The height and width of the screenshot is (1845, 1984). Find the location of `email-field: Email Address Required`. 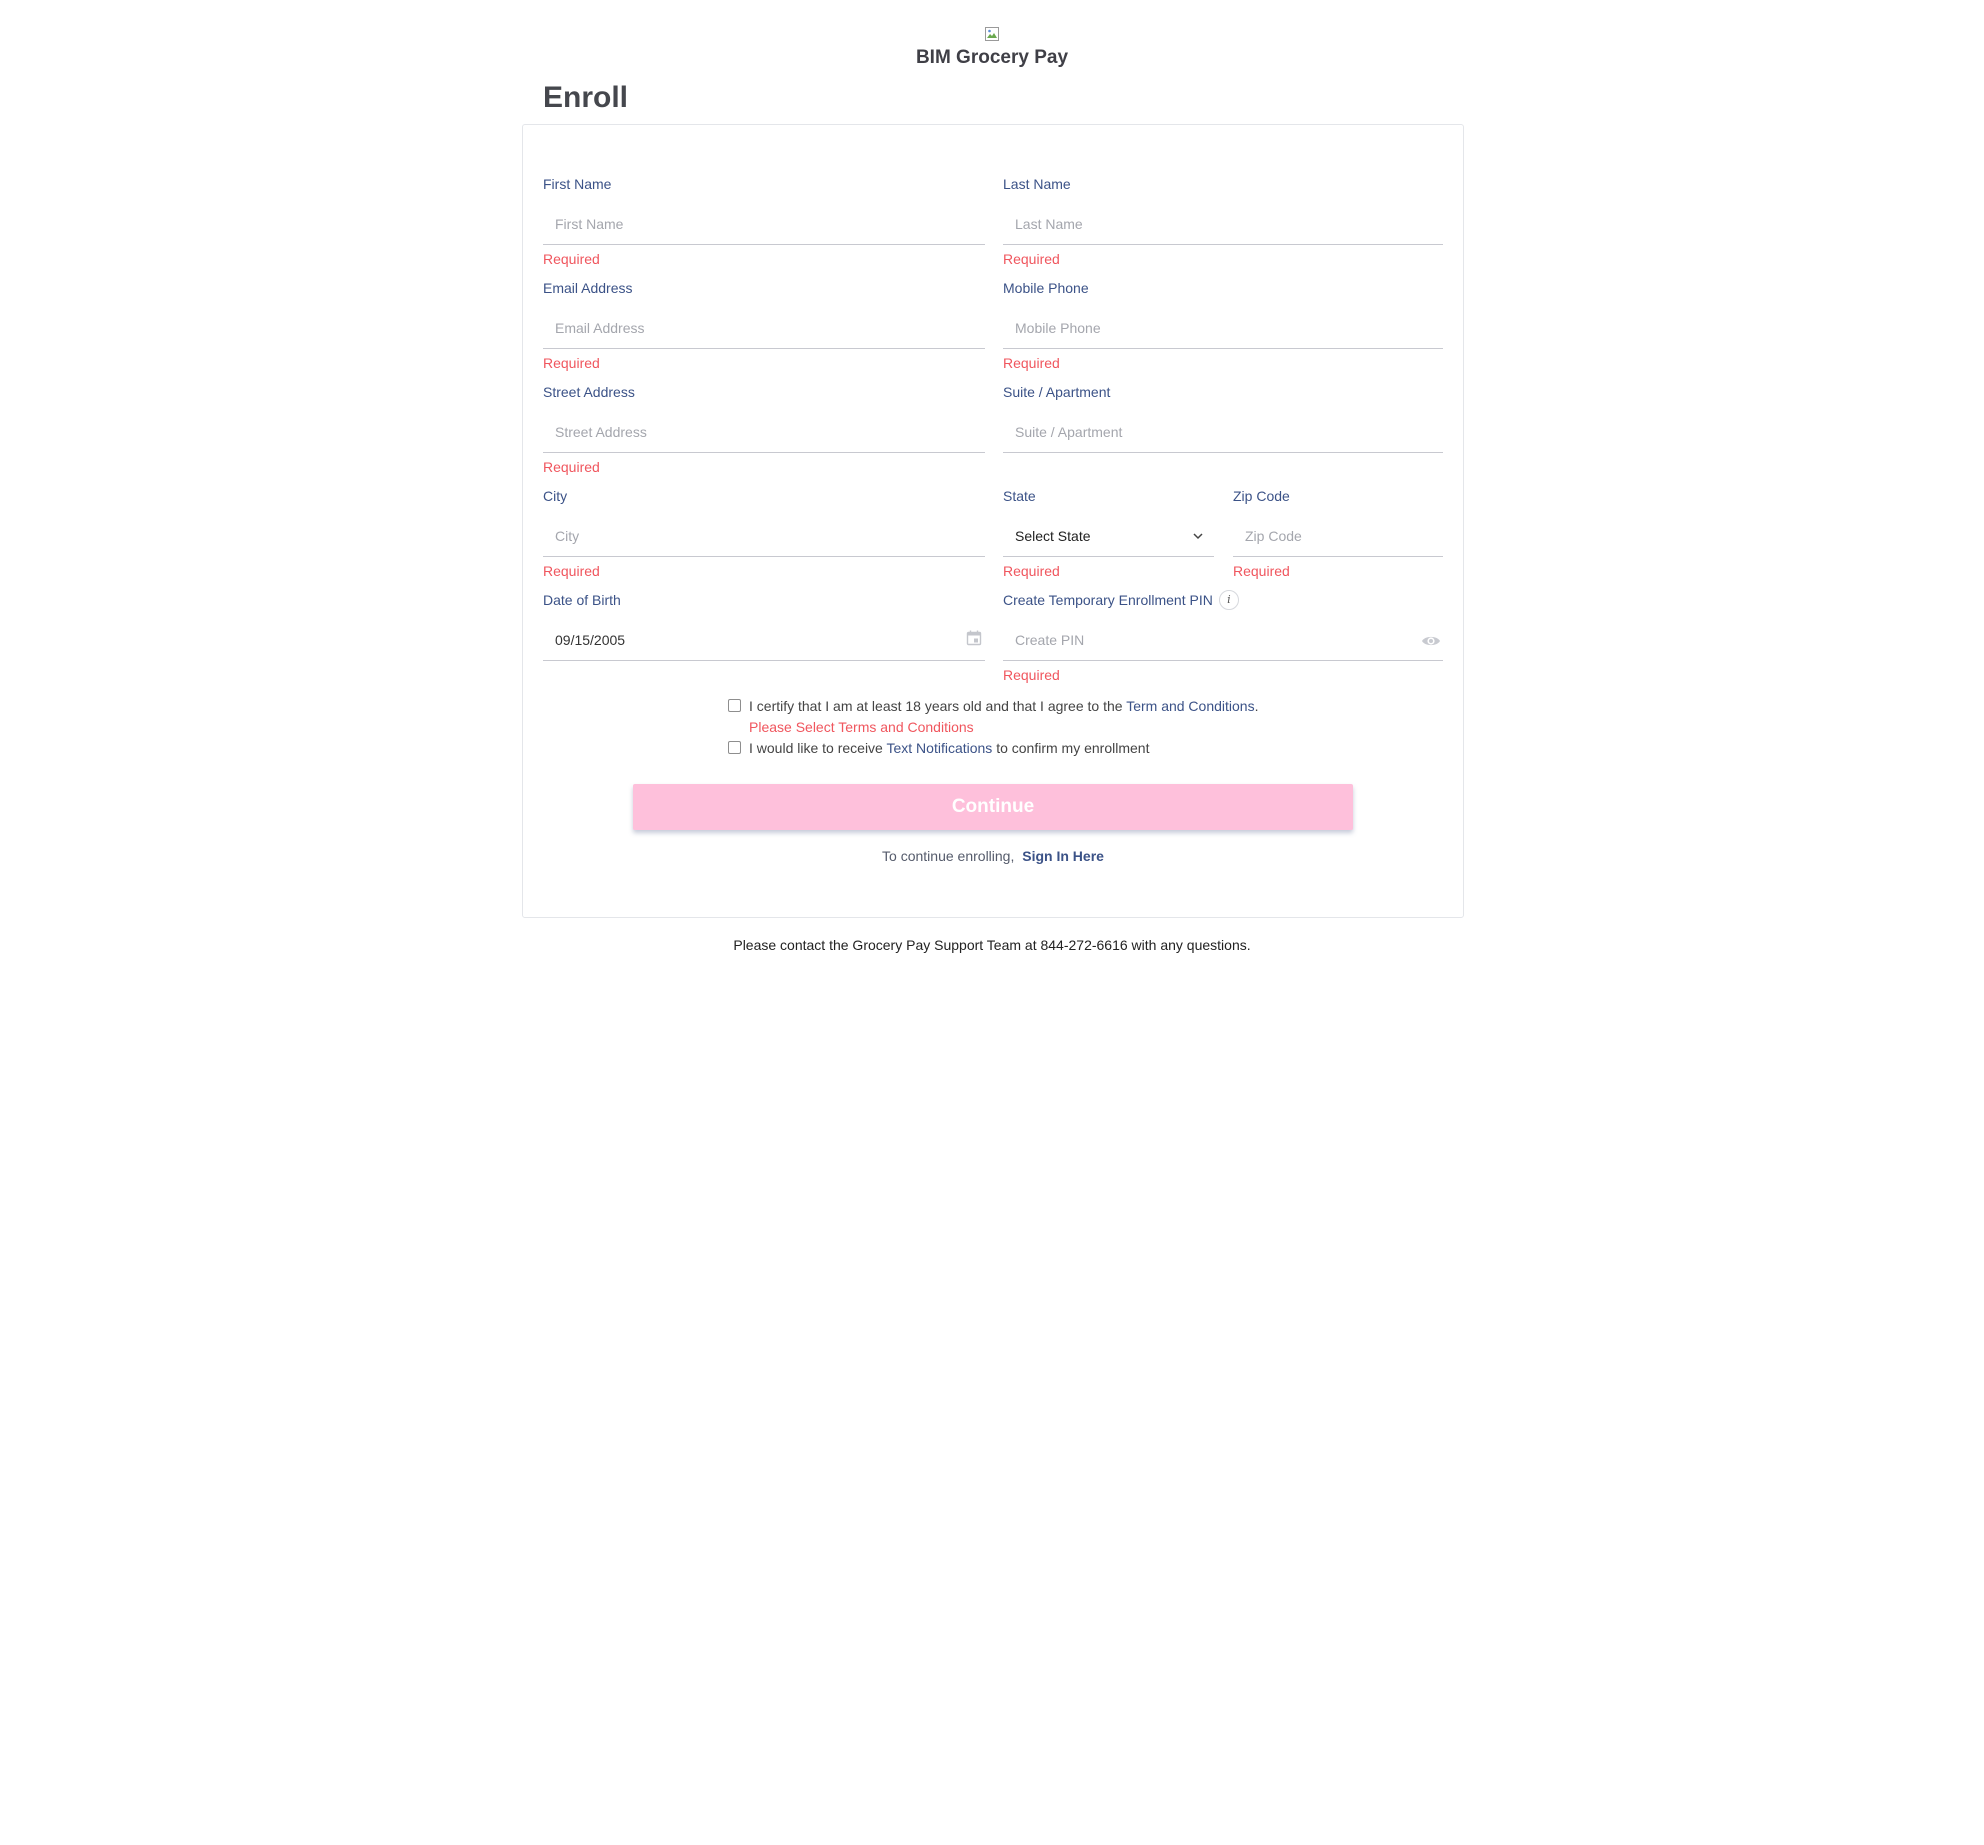

email-field: Email Address Required is located at coordinates (764, 327).